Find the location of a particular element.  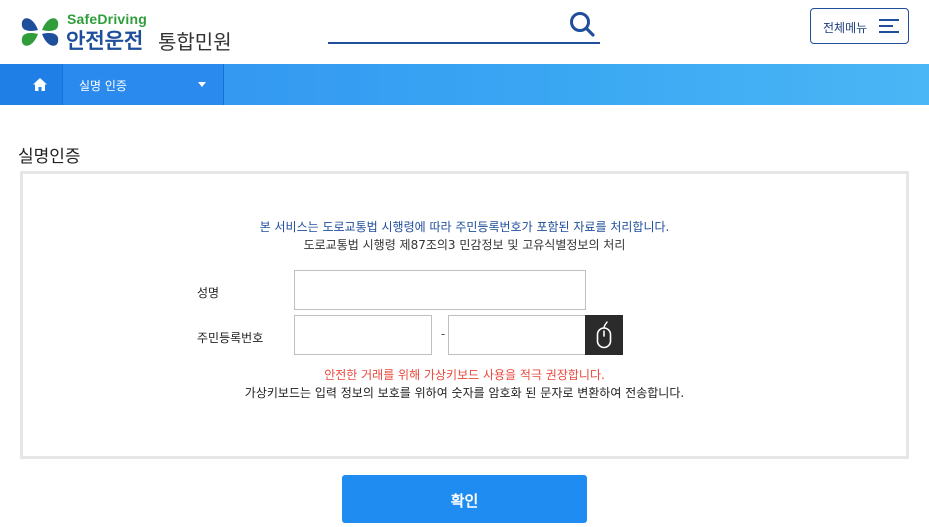

name-label: 성명 is located at coordinates (208, 293).